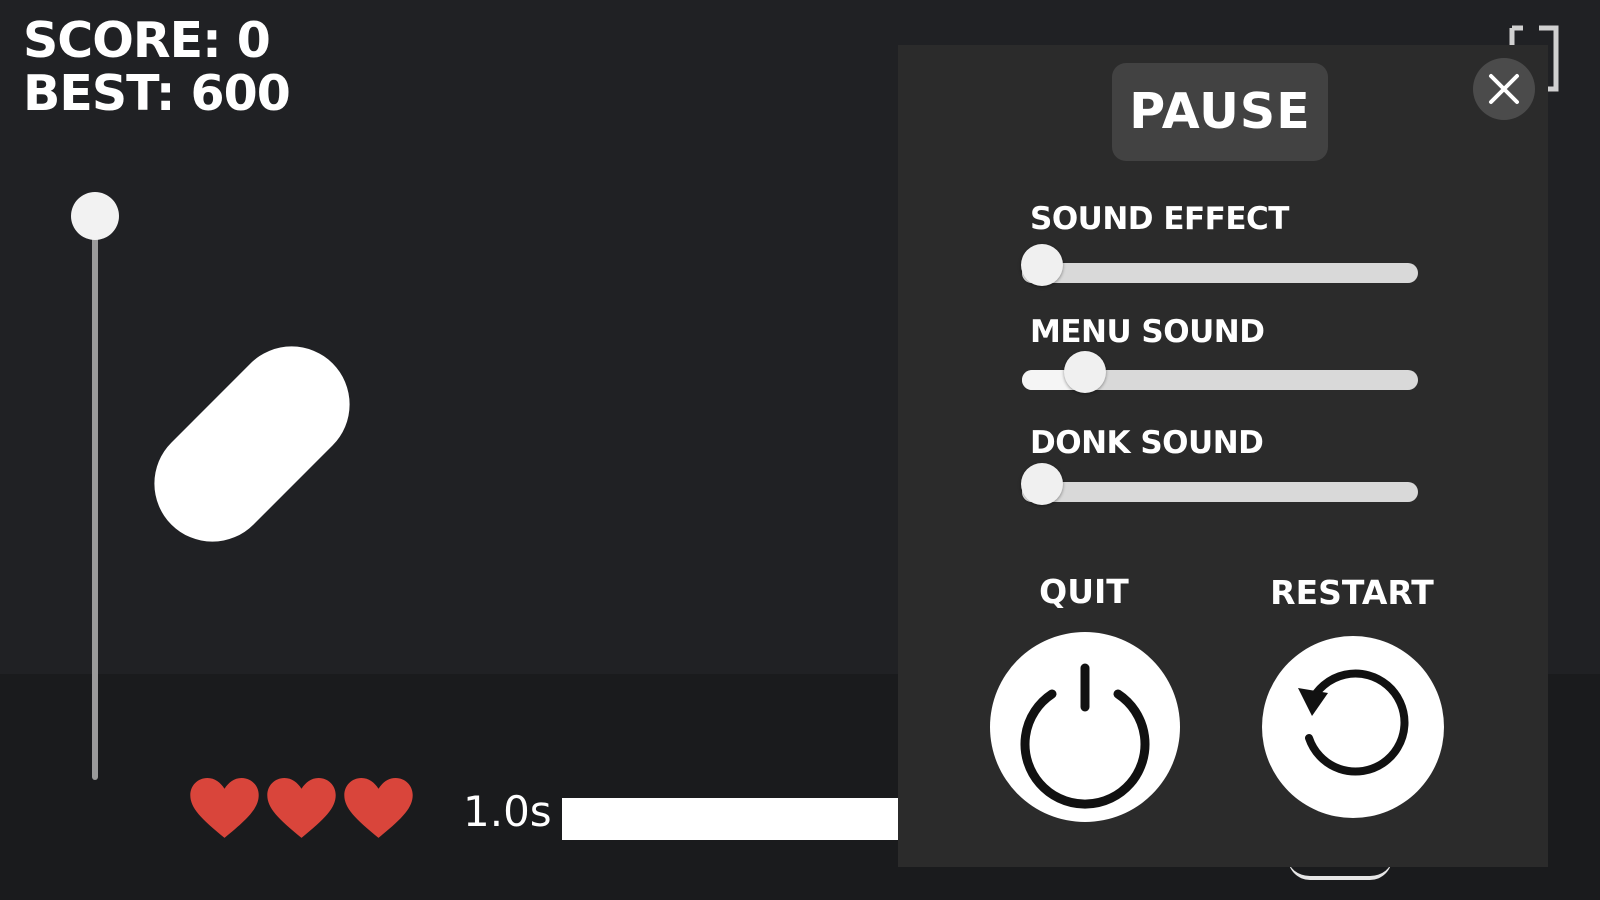  What do you see at coordinates (1159, 219) in the screenshot?
I see `sound-effect-label: SOUND EFFECT` at bounding box center [1159, 219].